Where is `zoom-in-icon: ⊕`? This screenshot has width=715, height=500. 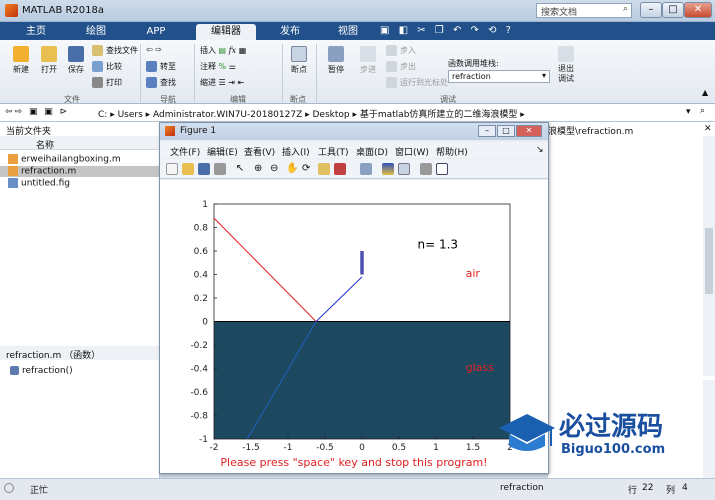 zoom-in-icon: ⊕ is located at coordinates (260, 169).